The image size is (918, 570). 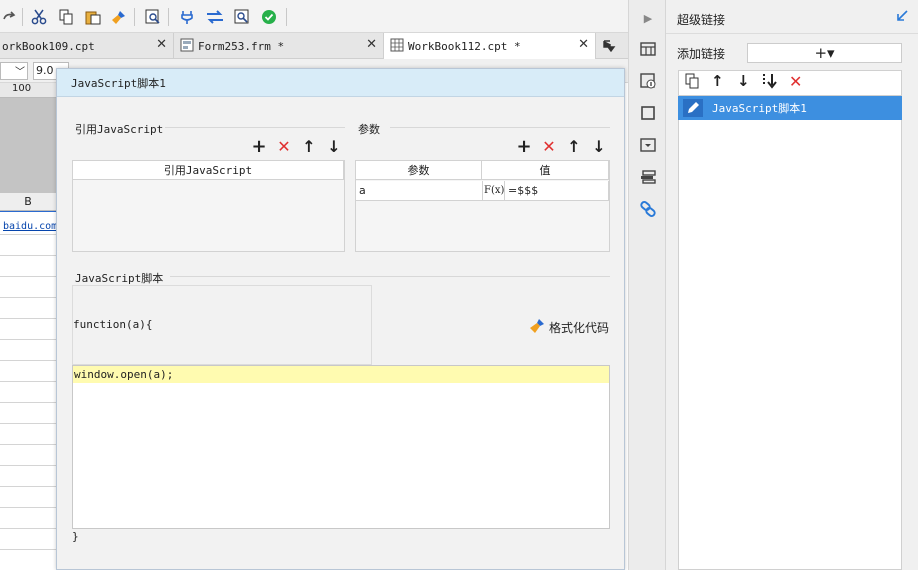 What do you see at coordinates (269, 17) in the screenshot?
I see `check-icon` at bounding box center [269, 17].